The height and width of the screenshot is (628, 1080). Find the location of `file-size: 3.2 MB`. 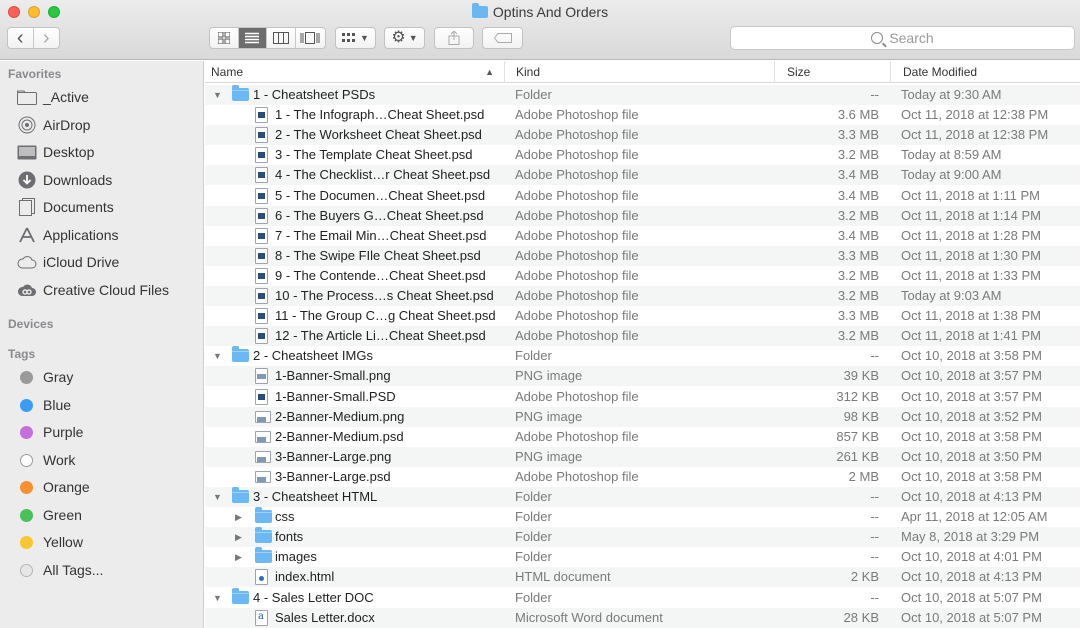

file-size: 3.2 MB is located at coordinates (858, 215).